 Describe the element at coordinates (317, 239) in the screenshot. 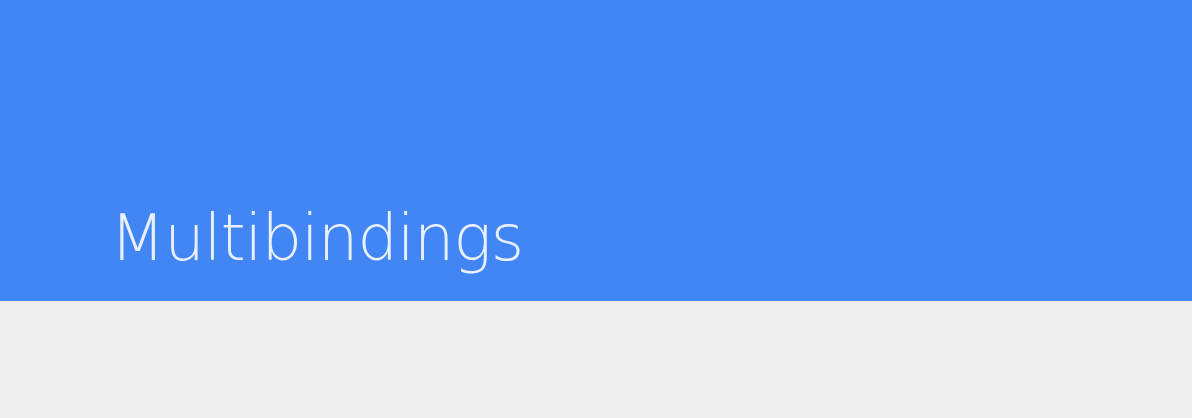

I see `page-title: Multibindings` at that location.